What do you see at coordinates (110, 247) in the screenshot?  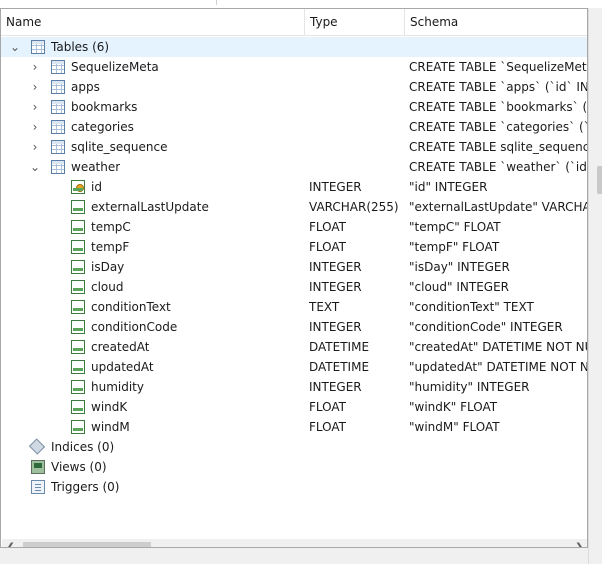 I see `field-name: tempF` at bounding box center [110, 247].